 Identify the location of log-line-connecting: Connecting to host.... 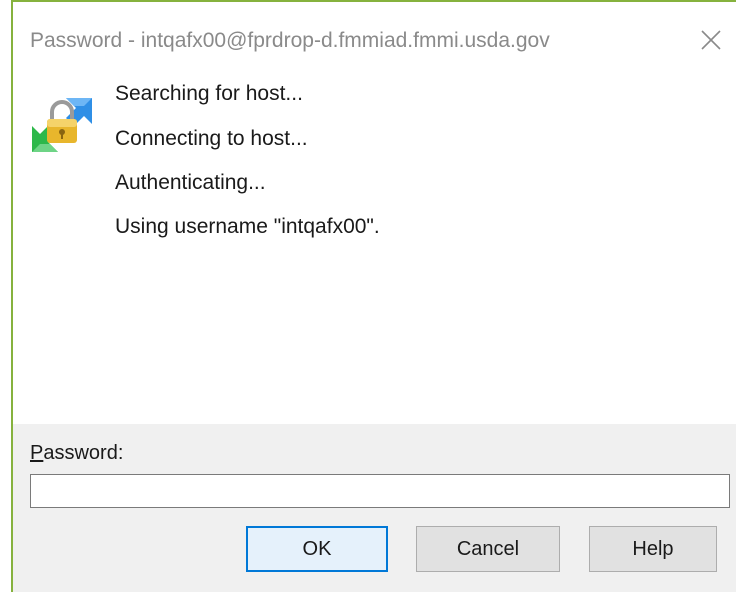
(211, 138).